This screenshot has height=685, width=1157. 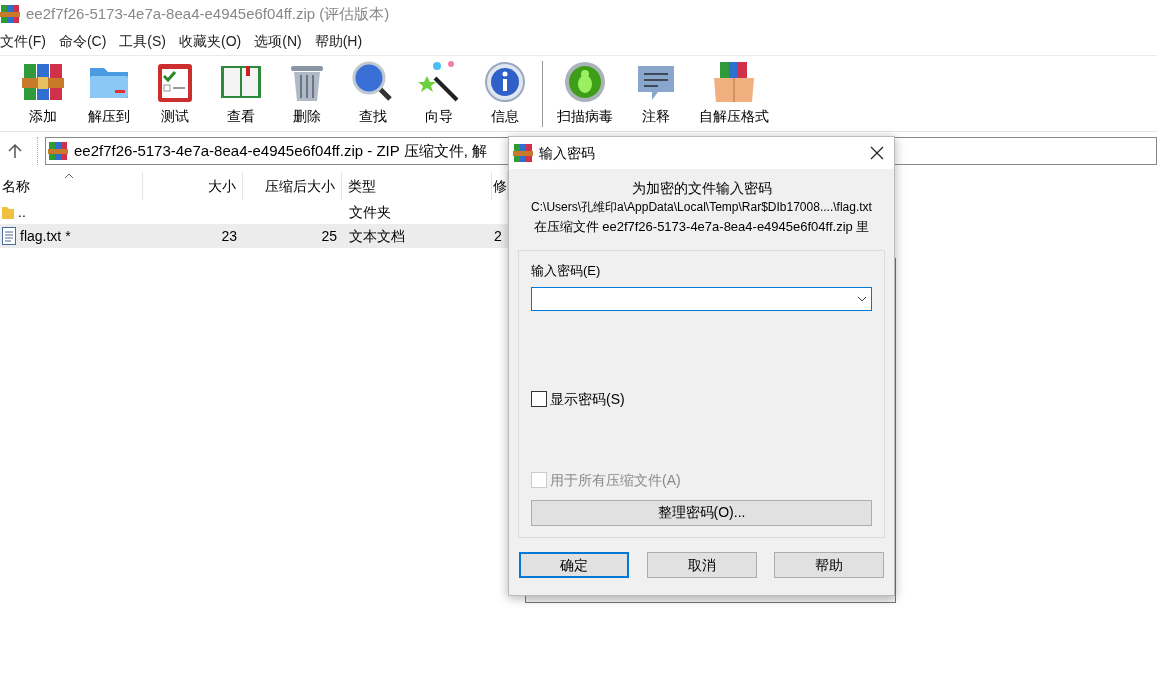 I want to click on dialog-heading: 为加密的文件输入密码, so click(x=701, y=188).